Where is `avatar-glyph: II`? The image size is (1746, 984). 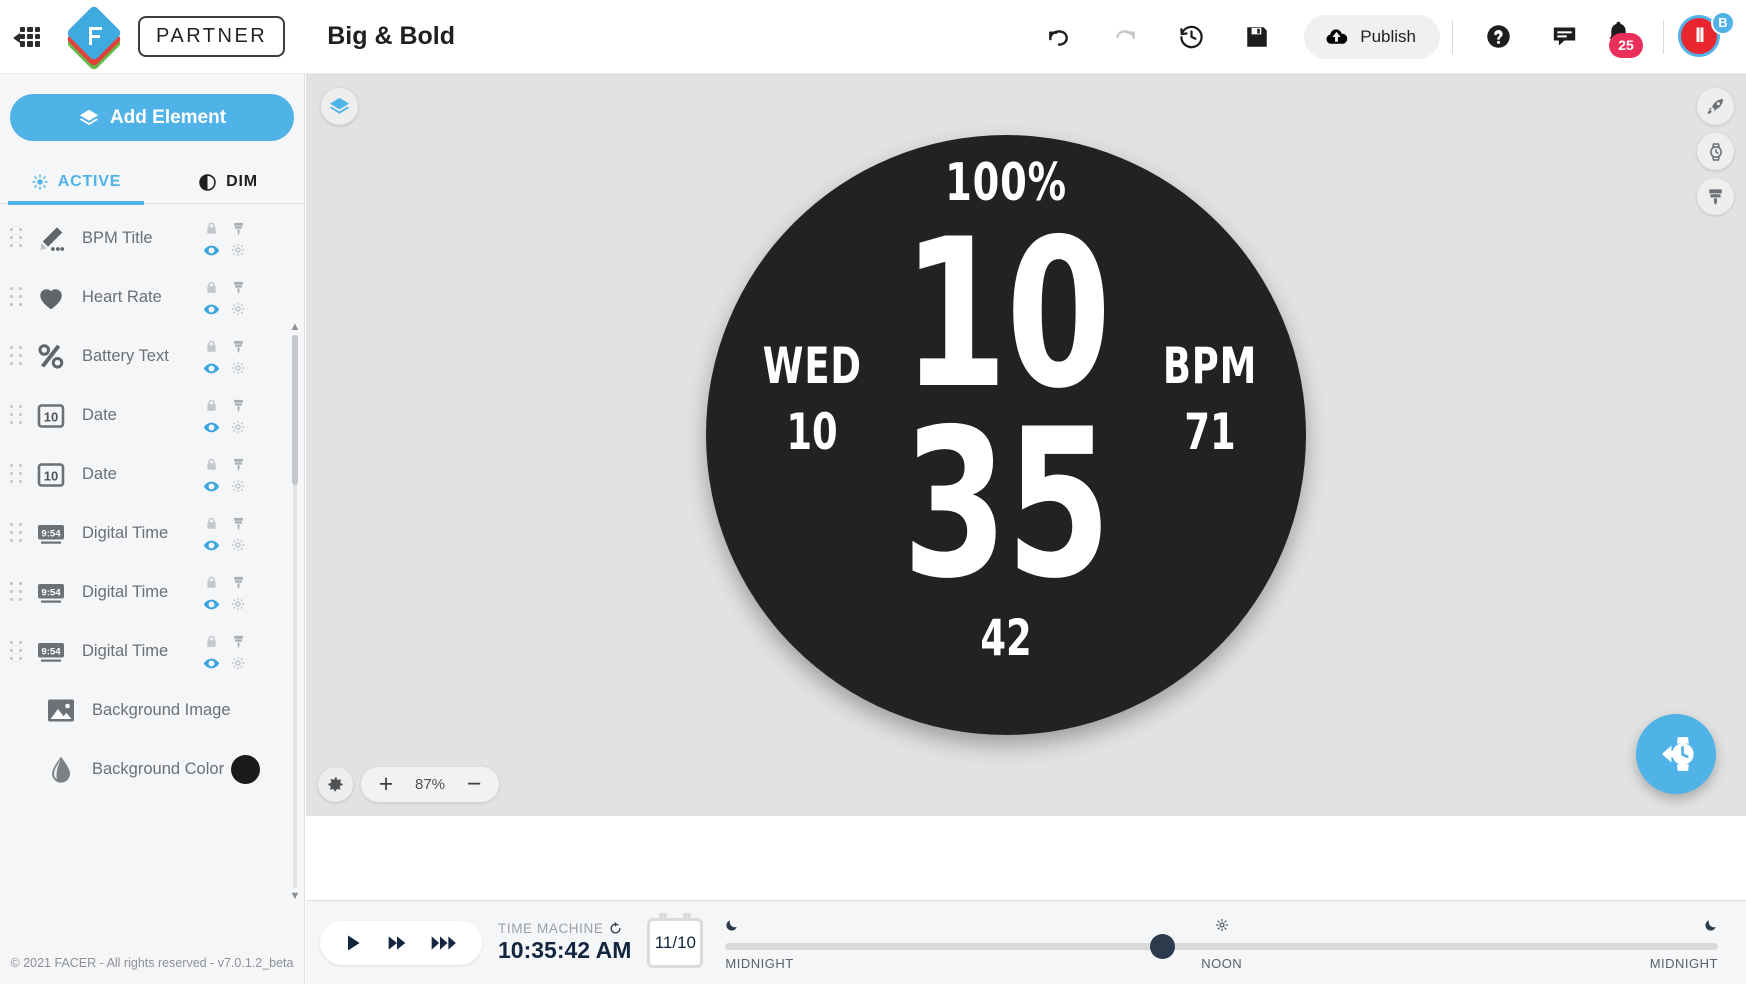 avatar-glyph: II is located at coordinates (1700, 35).